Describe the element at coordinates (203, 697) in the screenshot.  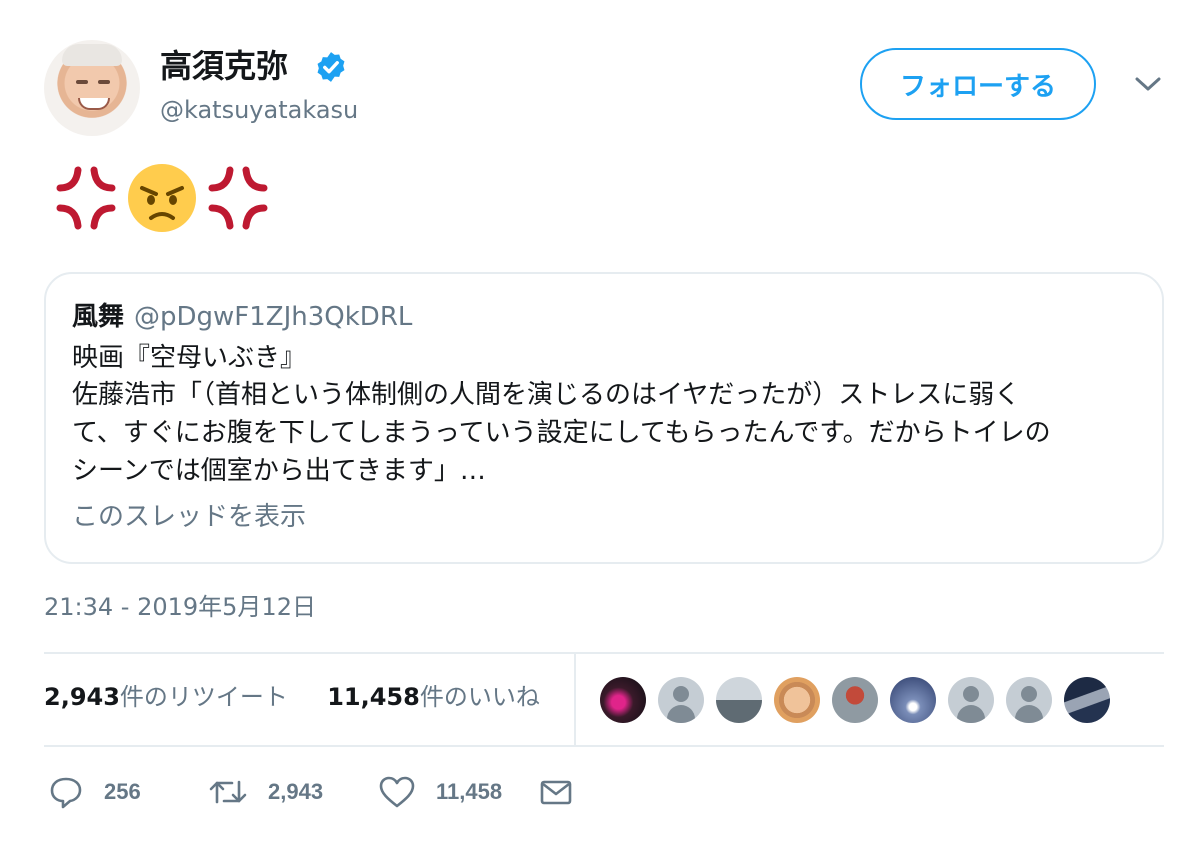
I see `retweet-count-label: 件のリツイート` at that location.